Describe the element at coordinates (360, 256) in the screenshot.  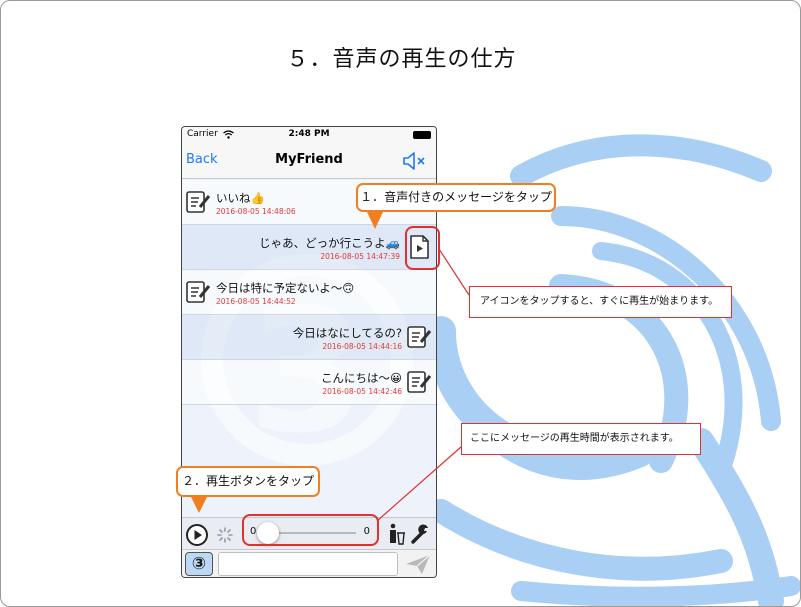
I see `message-timestamp: 2016-08-05 14:47:39` at that location.